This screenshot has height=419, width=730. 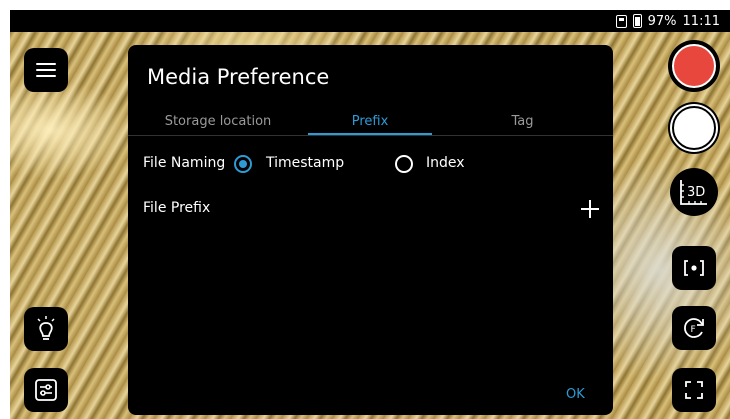 What do you see at coordinates (184, 163) in the screenshot?
I see `file-naming-label: File Naming` at bounding box center [184, 163].